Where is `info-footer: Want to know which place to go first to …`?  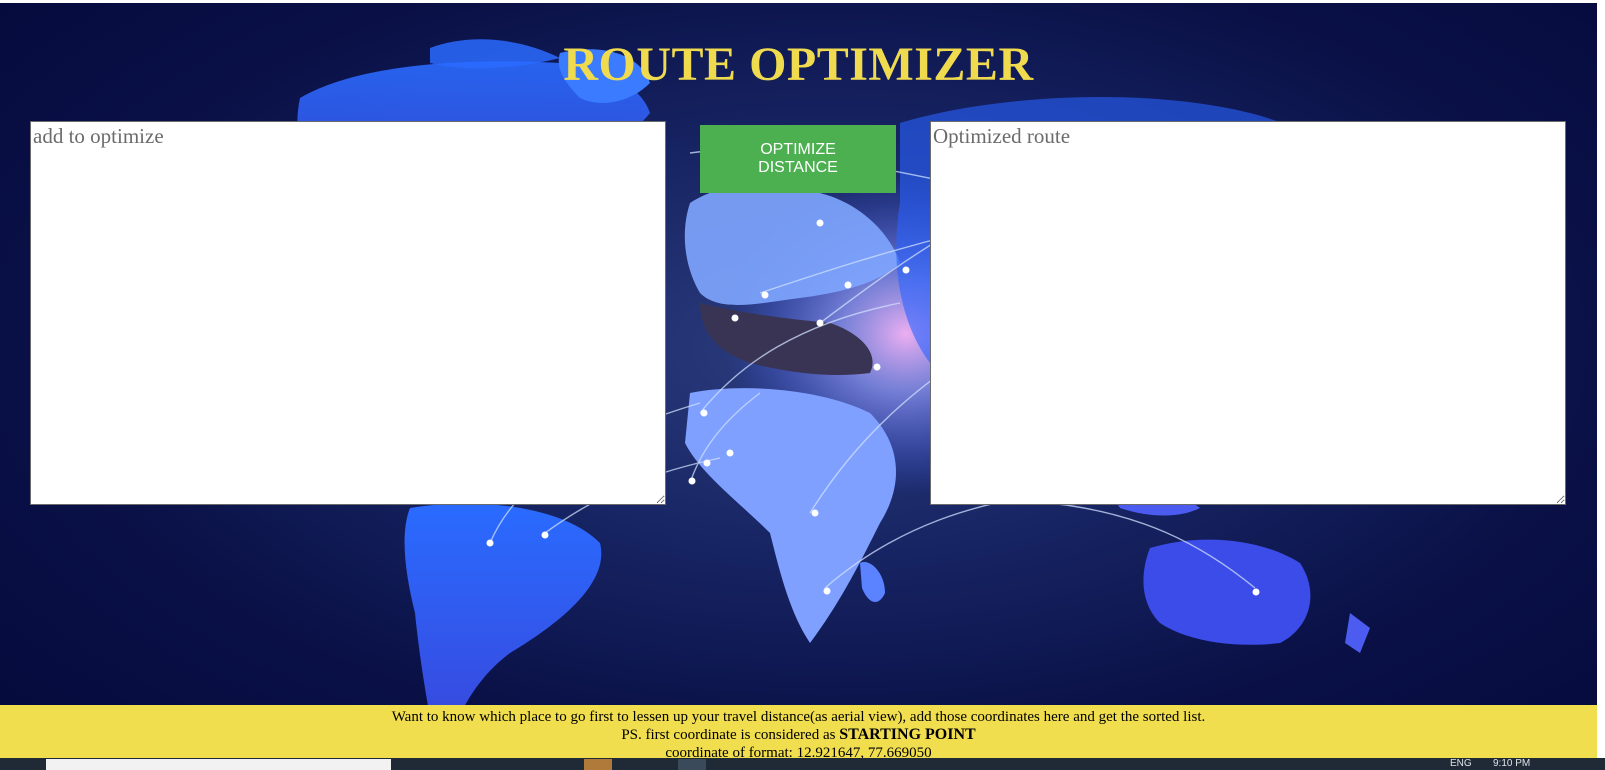 info-footer: Want to know which place to go first to … is located at coordinates (798, 733).